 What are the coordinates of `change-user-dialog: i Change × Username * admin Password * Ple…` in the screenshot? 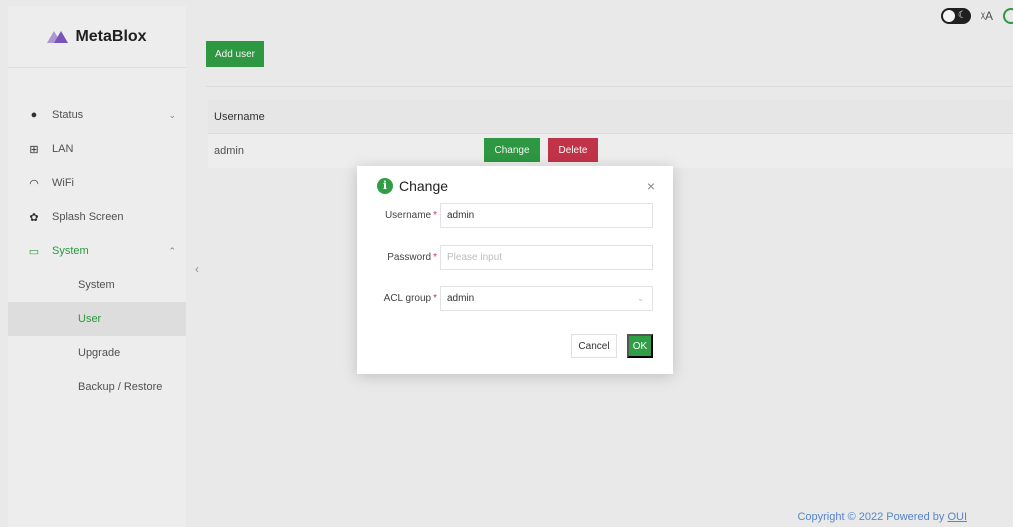 It's located at (515, 270).